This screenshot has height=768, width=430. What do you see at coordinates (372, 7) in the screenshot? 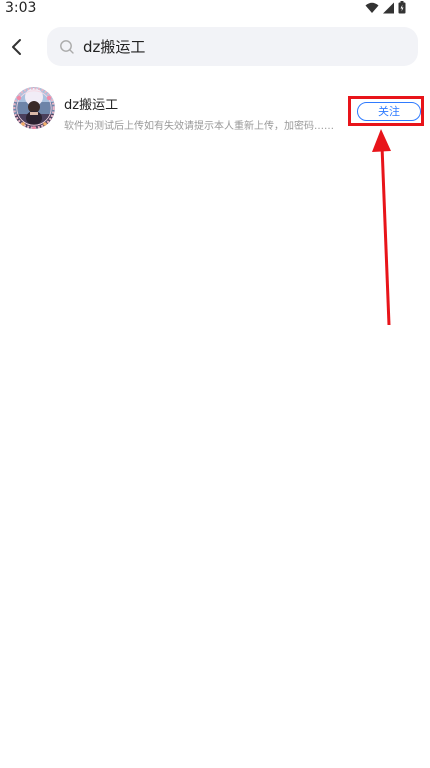
I see `wifi-icon` at bounding box center [372, 7].